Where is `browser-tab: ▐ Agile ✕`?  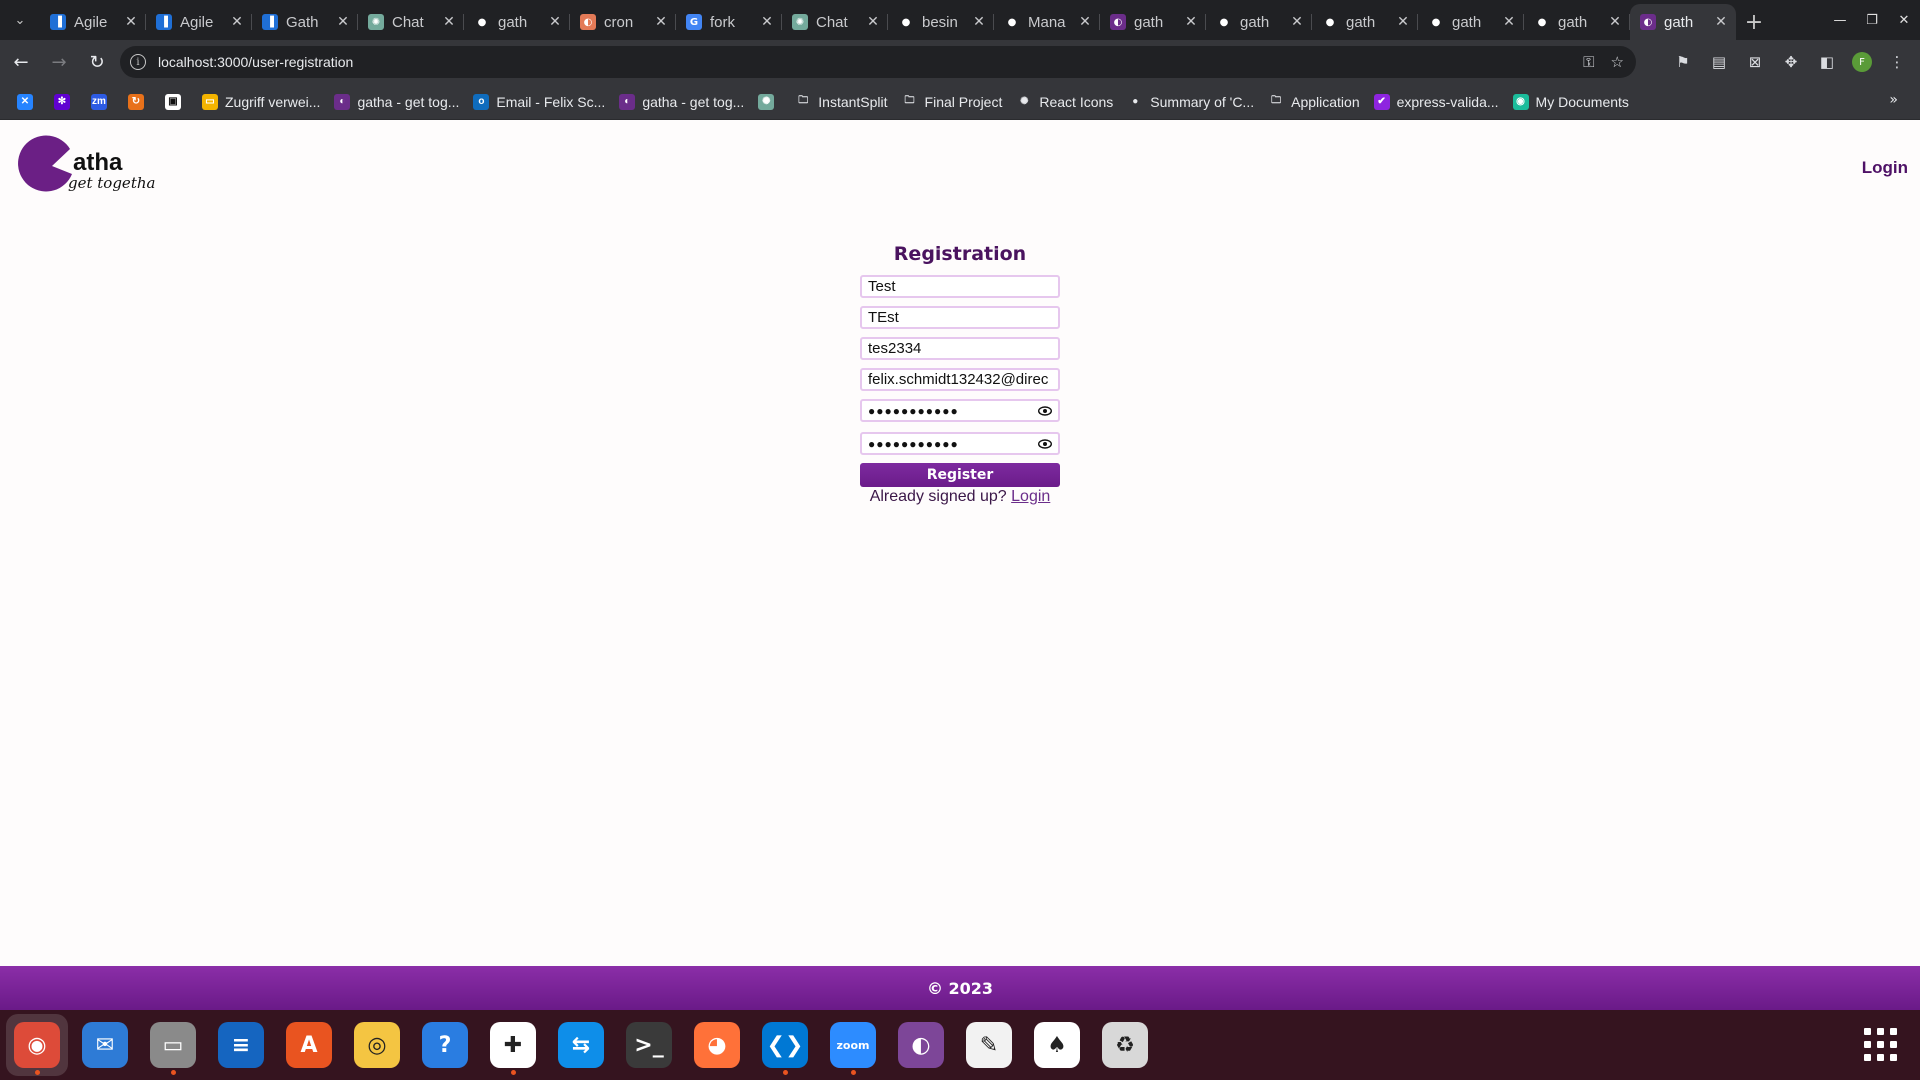 browser-tab: ▐ Agile ✕ is located at coordinates (199, 22).